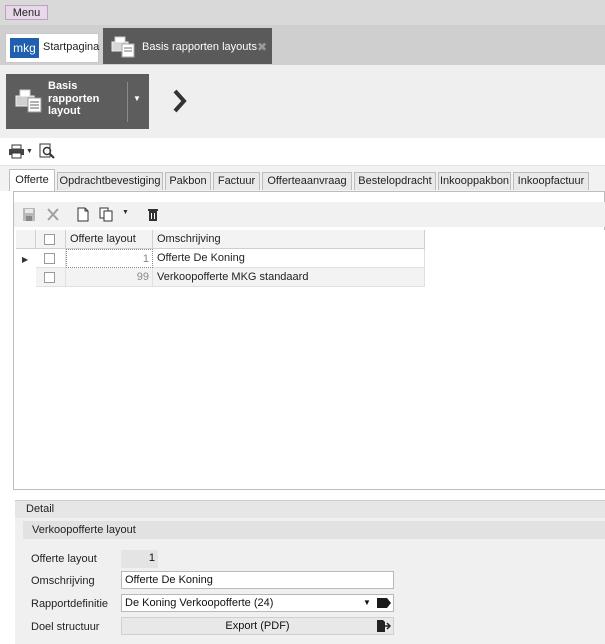 This screenshot has width=605, height=644. Describe the element at coordinates (47, 151) in the screenshot. I see `print-preview-icon` at that location.